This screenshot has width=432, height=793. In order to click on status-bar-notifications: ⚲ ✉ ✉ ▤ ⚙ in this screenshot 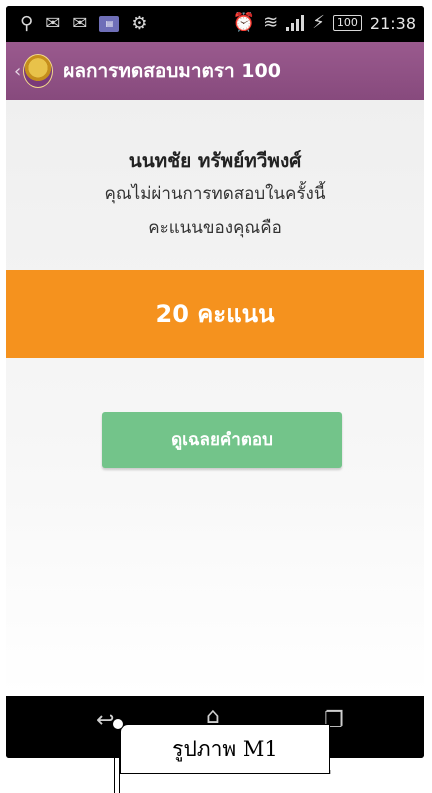, I will do `click(84, 24)`.